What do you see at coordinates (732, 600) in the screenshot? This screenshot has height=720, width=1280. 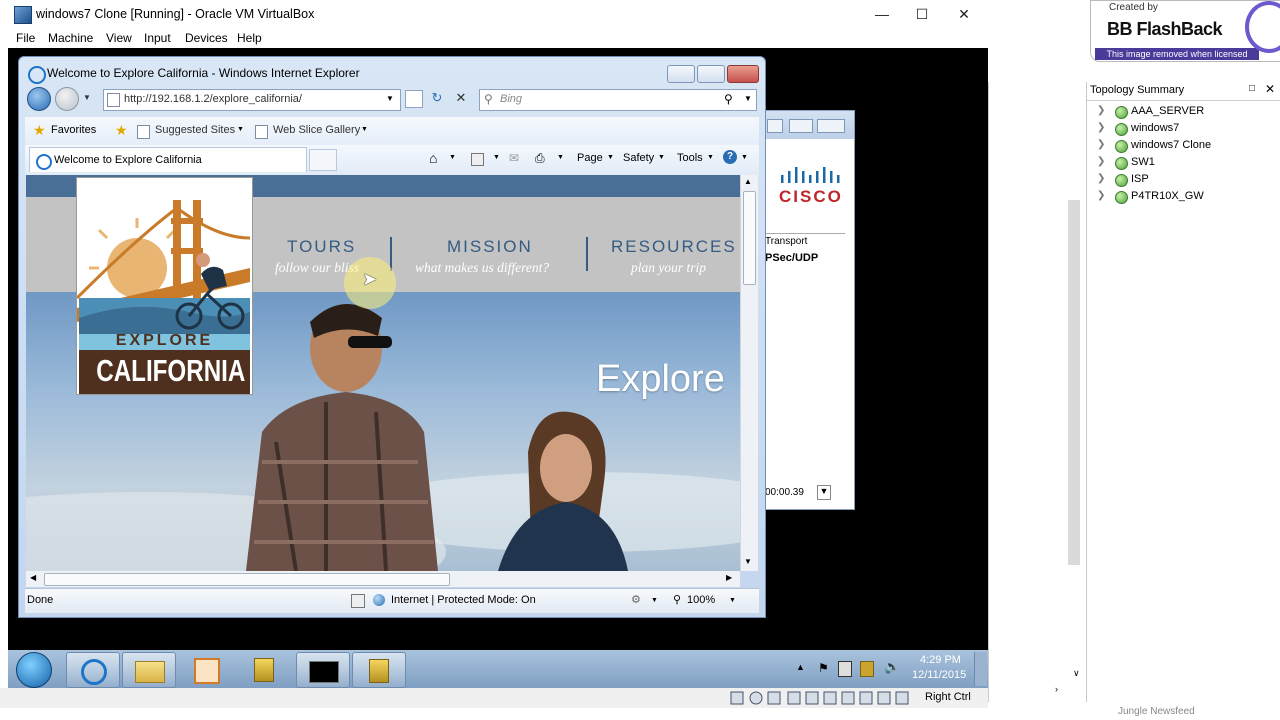 I see `zoom-level-dropdown-icon: ▼` at bounding box center [732, 600].